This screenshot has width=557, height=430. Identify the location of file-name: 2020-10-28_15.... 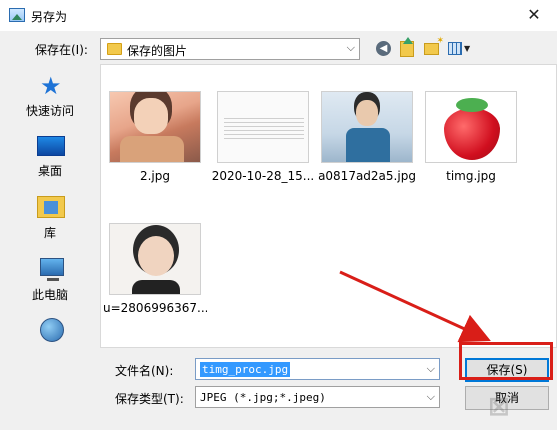
(263, 176).